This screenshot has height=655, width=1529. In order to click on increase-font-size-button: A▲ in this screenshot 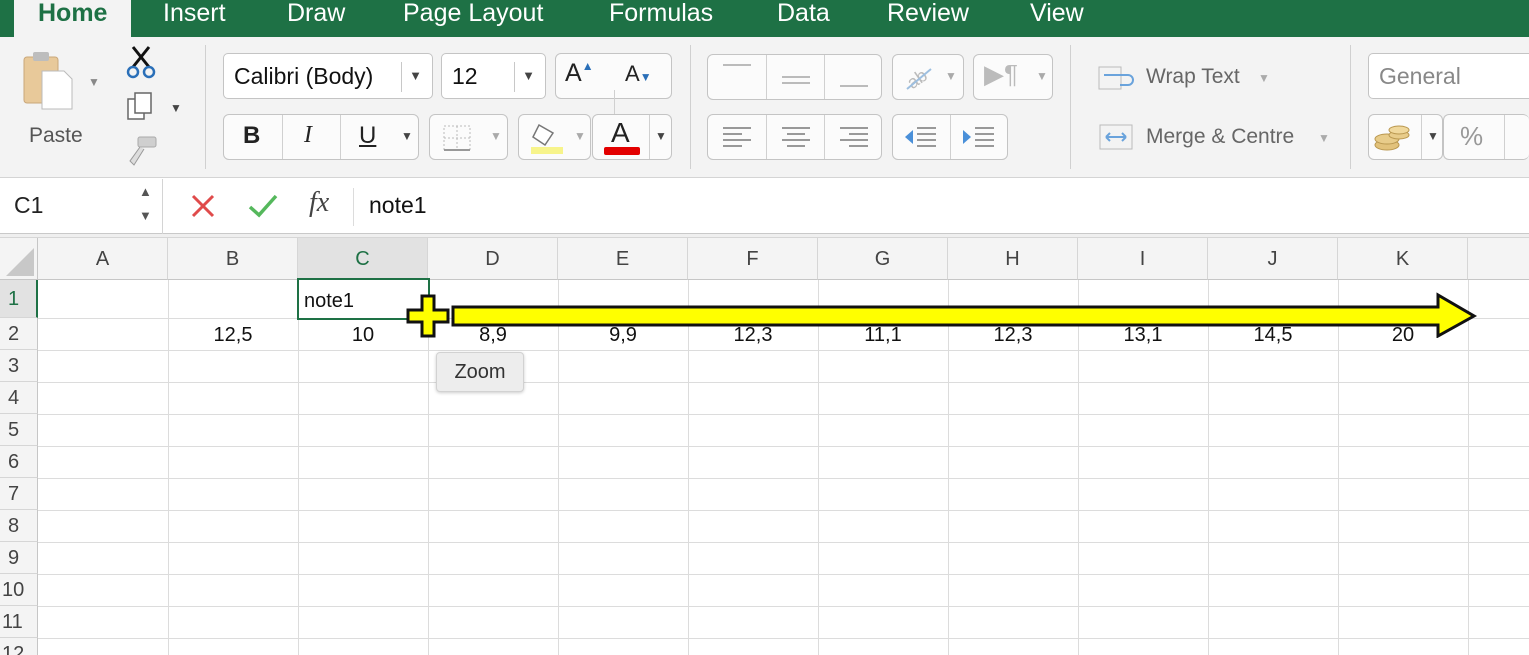, I will do `click(579, 73)`.